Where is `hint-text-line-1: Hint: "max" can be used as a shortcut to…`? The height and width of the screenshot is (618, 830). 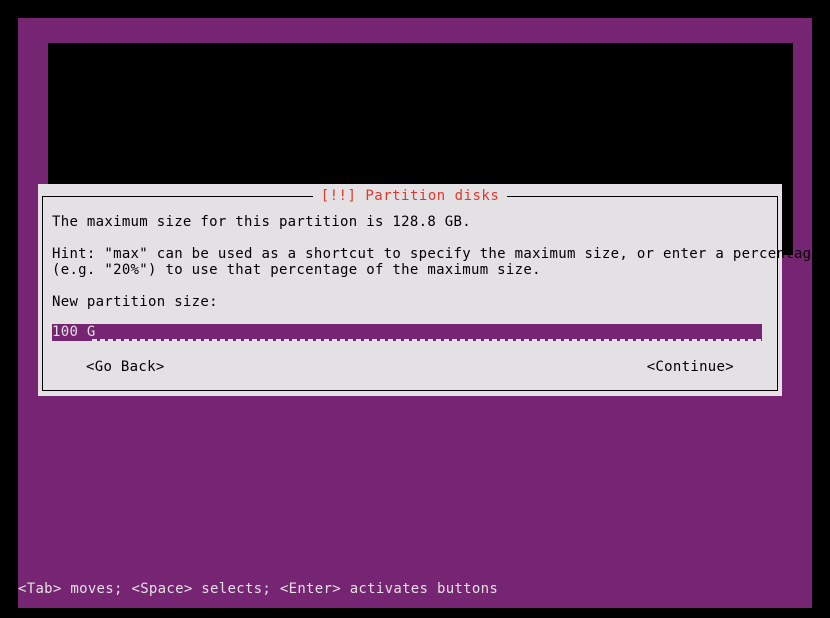 hint-text-line-1: Hint: "max" can be used as a shortcut to… is located at coordinates (436, 254).